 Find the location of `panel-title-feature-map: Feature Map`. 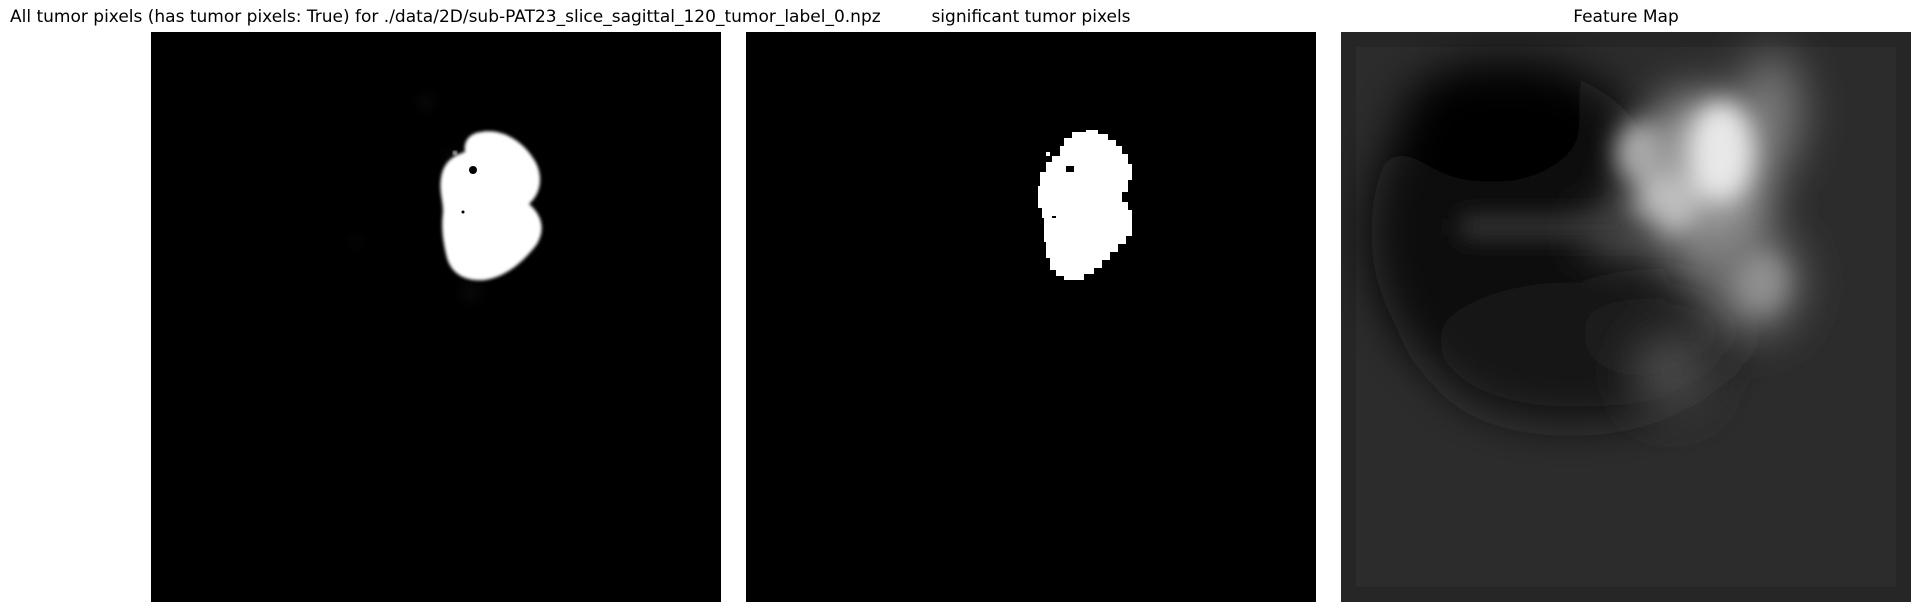

panel-title-feature-map: Feature Map is located at coordinates (1626, 17).